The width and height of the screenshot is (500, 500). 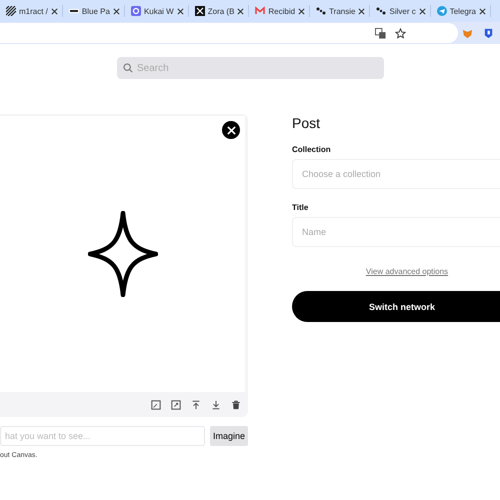 I want to click on search-field: Search, so click(x=250, y=68).